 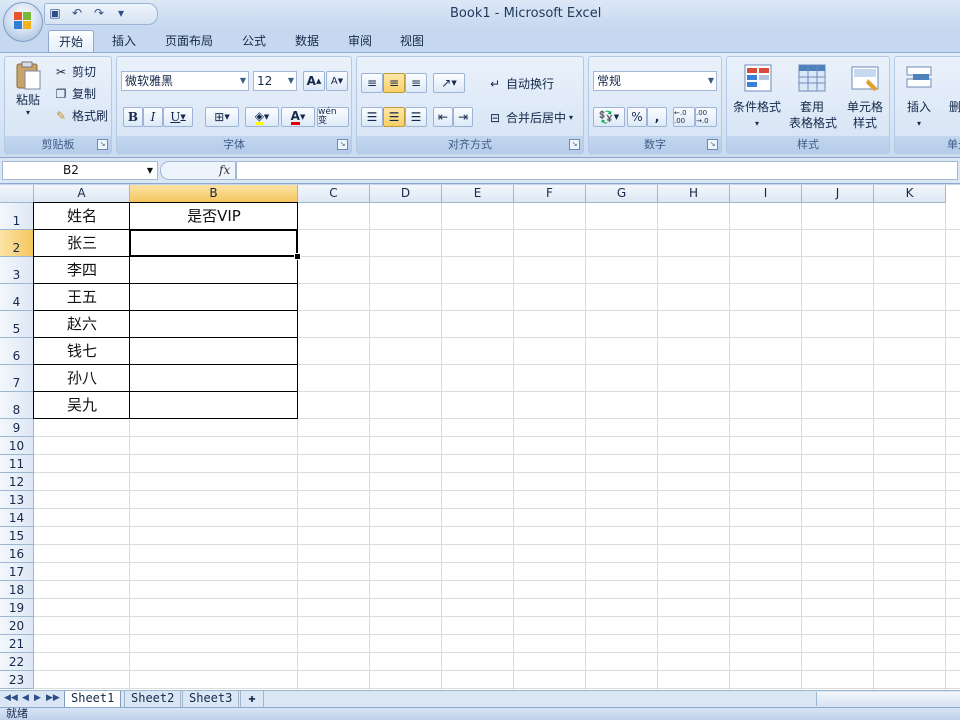 I want to click on font-size-combo: 12 ▼, so click(x=275, y=81).